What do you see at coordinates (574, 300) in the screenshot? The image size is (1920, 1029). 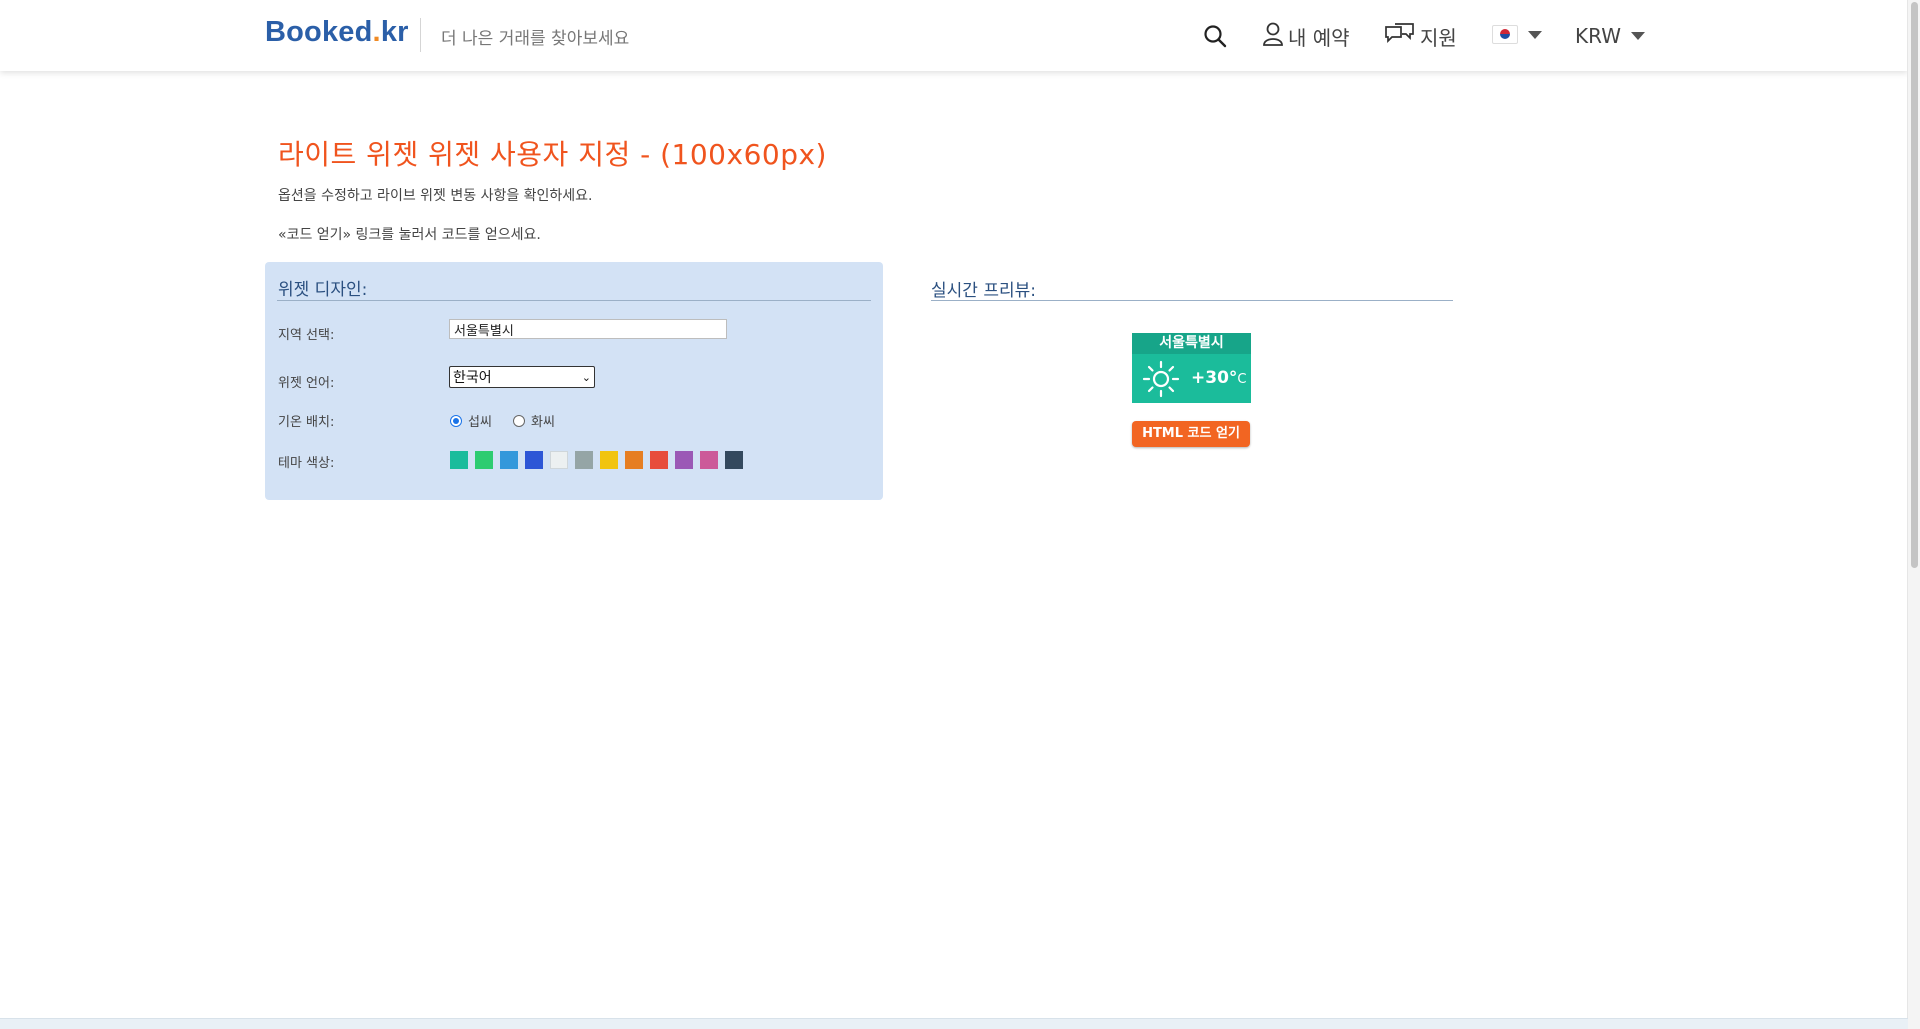 I see `design-panel-divider` at bounding box center [574, 300].